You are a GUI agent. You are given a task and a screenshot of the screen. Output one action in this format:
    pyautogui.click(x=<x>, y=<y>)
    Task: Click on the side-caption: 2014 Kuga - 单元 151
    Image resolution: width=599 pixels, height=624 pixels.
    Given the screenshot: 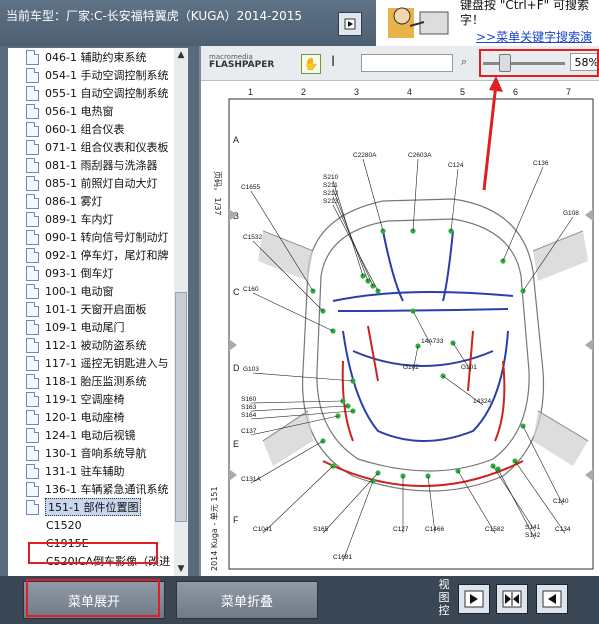 What is the action you would take?
    pyautogui.click(x=214, y=528)
    